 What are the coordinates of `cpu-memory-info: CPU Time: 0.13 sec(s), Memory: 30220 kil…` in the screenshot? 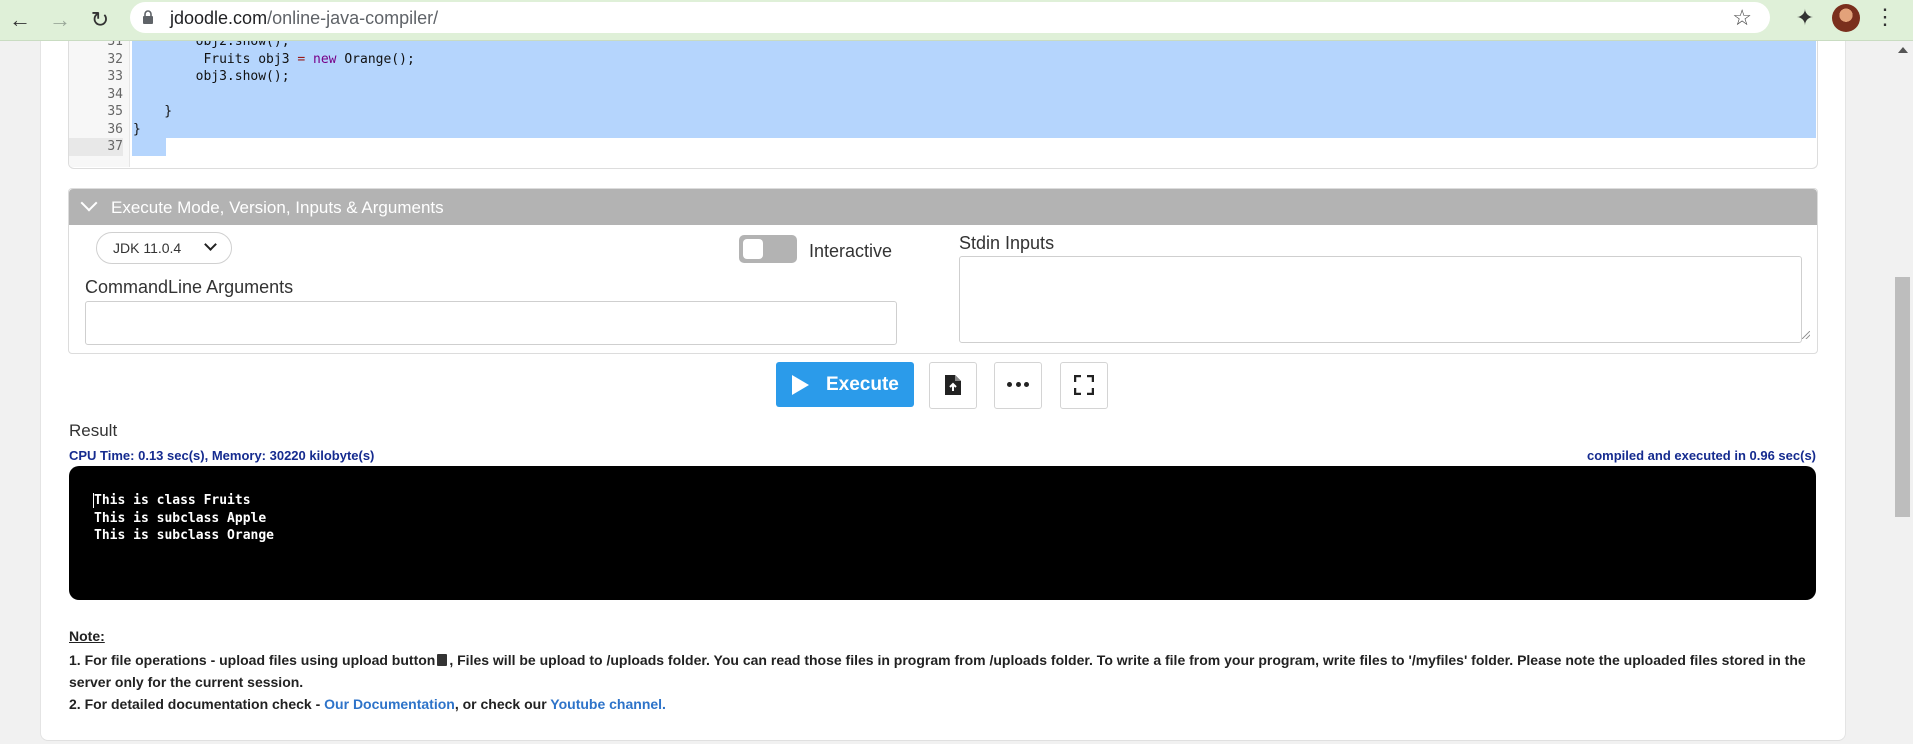 It's located at (222, 455).